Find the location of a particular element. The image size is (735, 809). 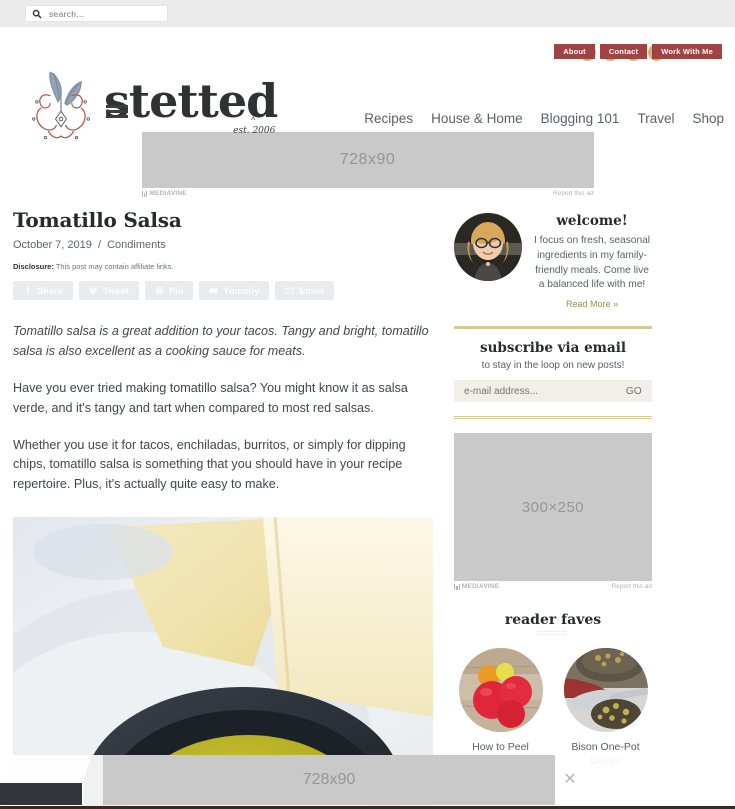

reader-faves-title: reader faves is located at coordinates (553, 620).